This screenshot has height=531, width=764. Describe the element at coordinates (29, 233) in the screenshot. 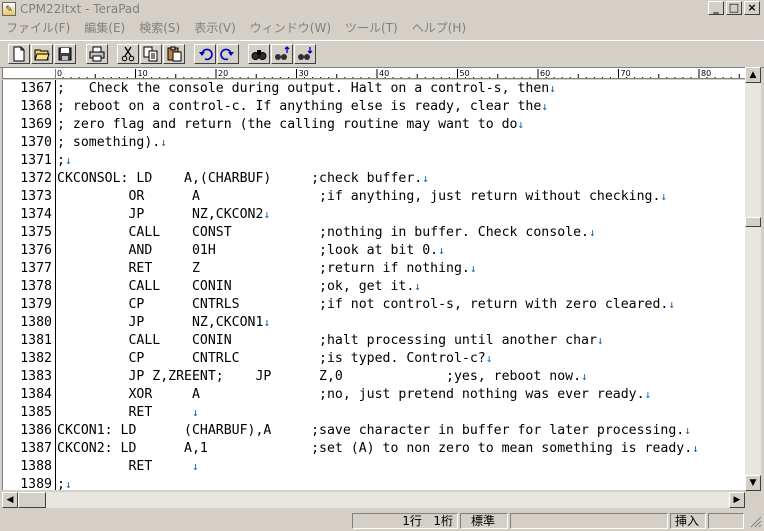

I see `line-number: 1375` at that location.